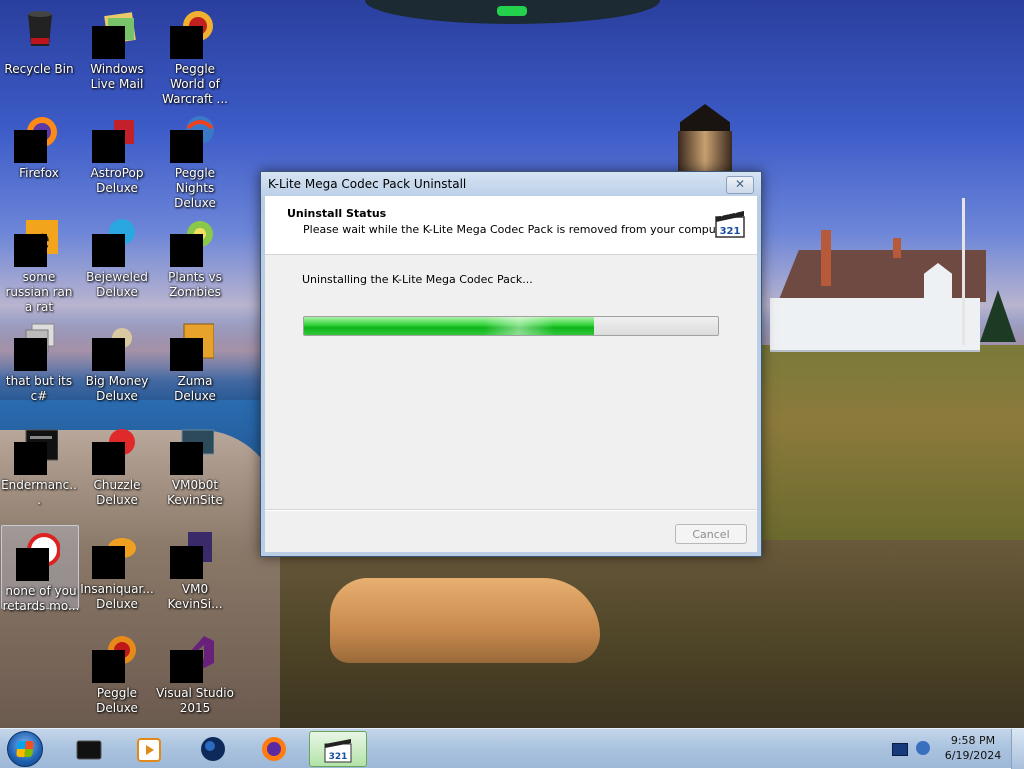 The width and height of the screenshot is (1024, 769). I want to click on taskbar-item-firefox, so click(274, 749).